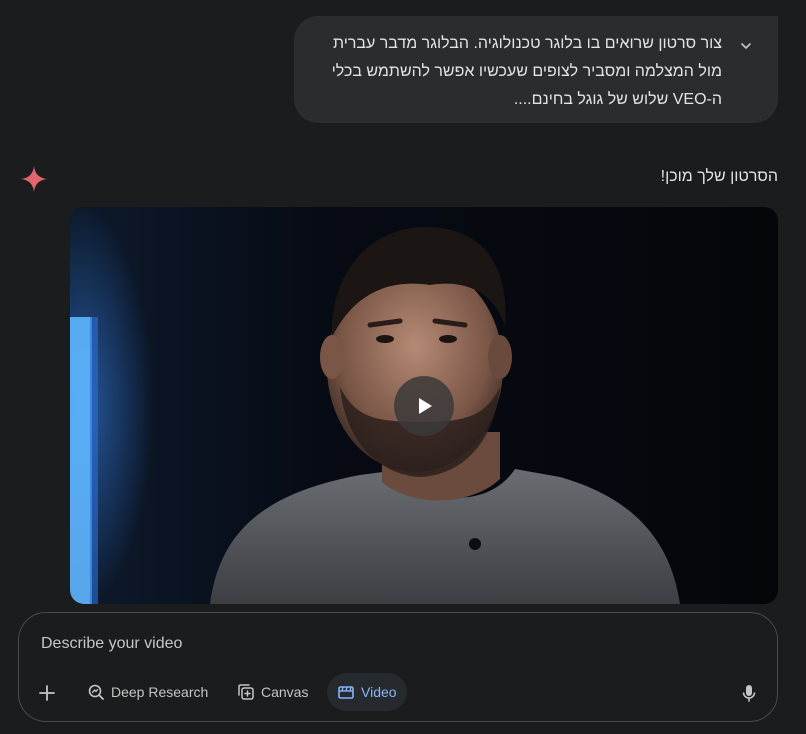  I want to click on deep-research-button: Deep Research, so click(147, 692).